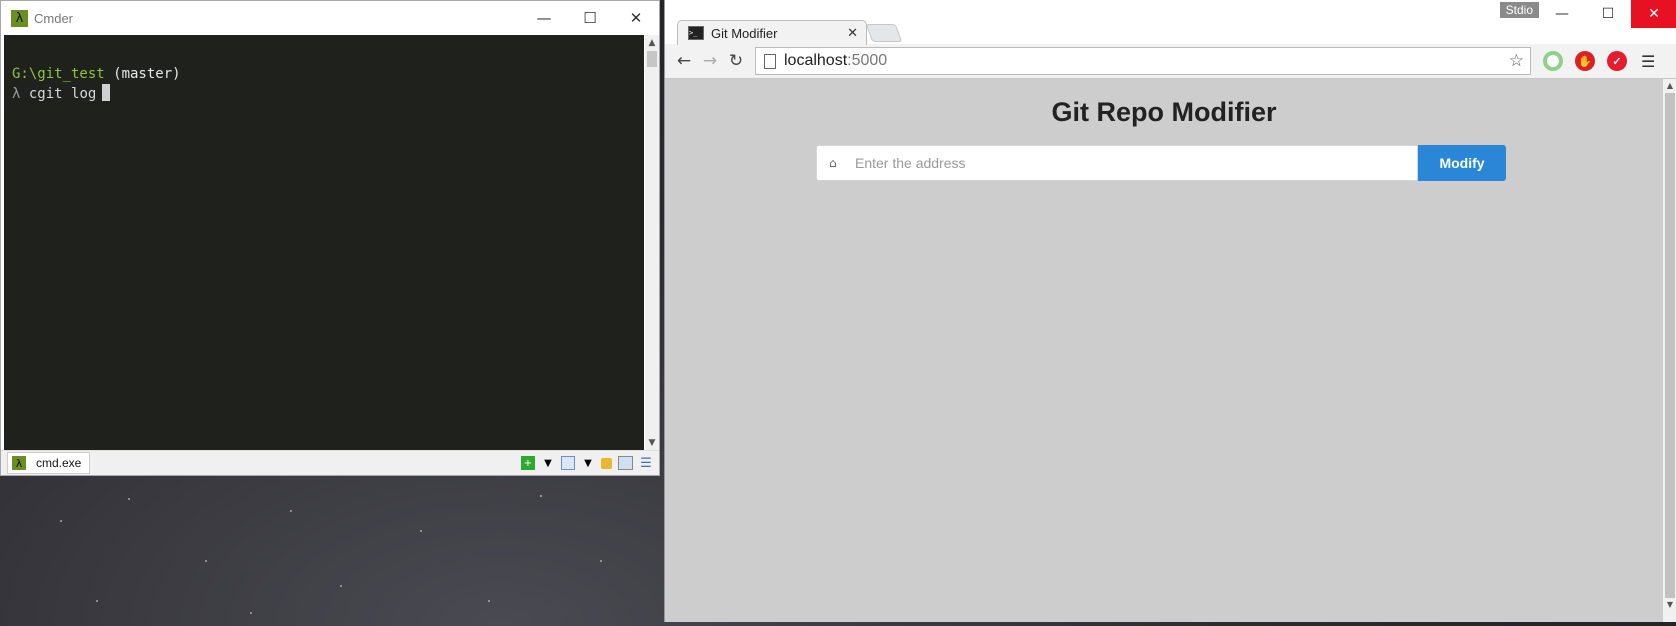 The image size is (1676, 626). Describe the element at coordinates (852, 33) in the screenshot. I see `tab-close-icon: ✕` at that location.